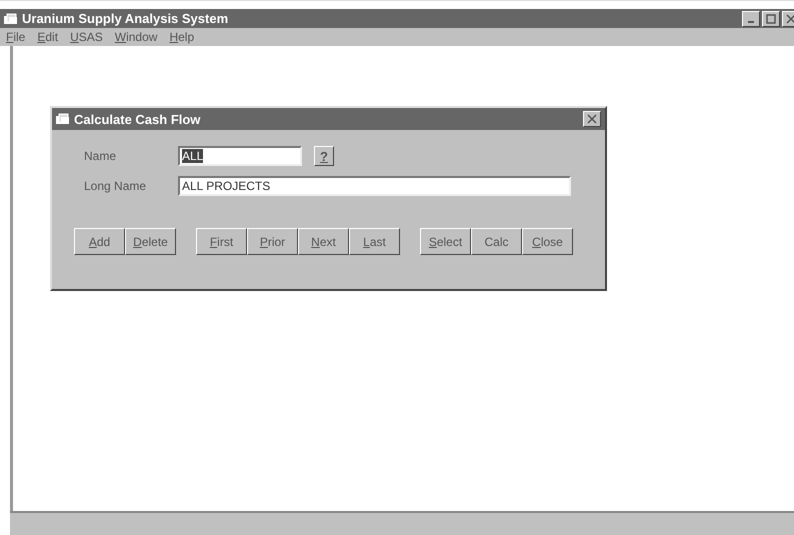 The width and height of the screenshot is (794, 535). I want to click on minimize-button, so click(751, 18).